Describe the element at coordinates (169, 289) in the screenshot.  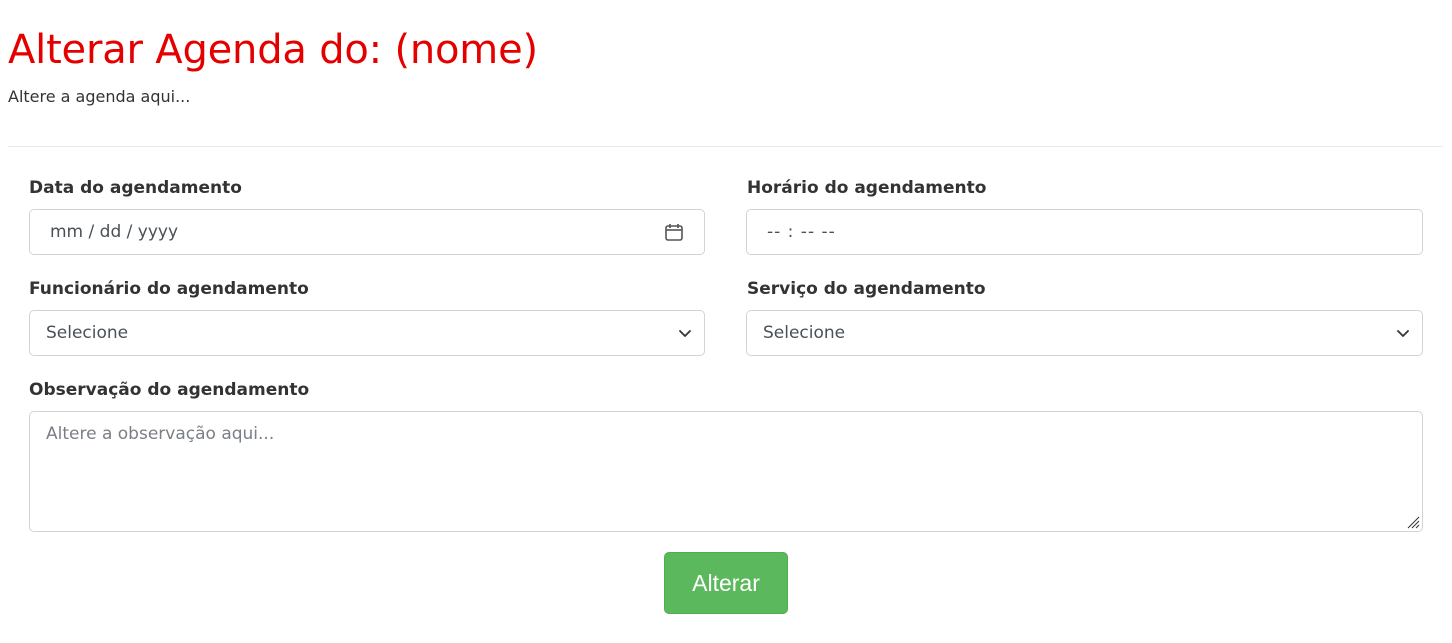
I see `employee-label: Funcionário do agendamento` at that location.